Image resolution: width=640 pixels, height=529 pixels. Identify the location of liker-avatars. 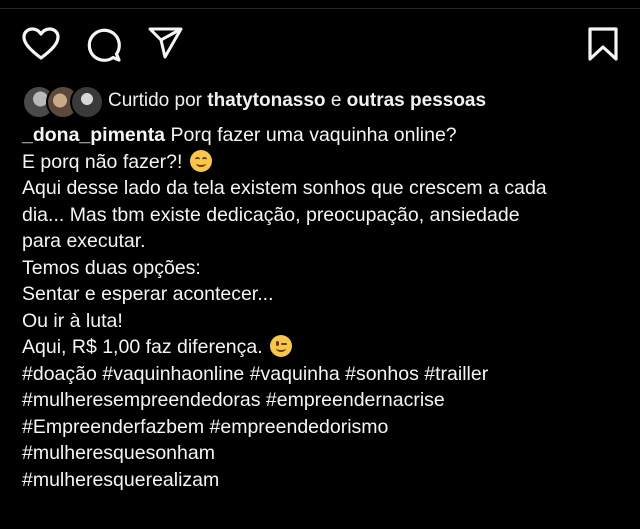
(63, 102).